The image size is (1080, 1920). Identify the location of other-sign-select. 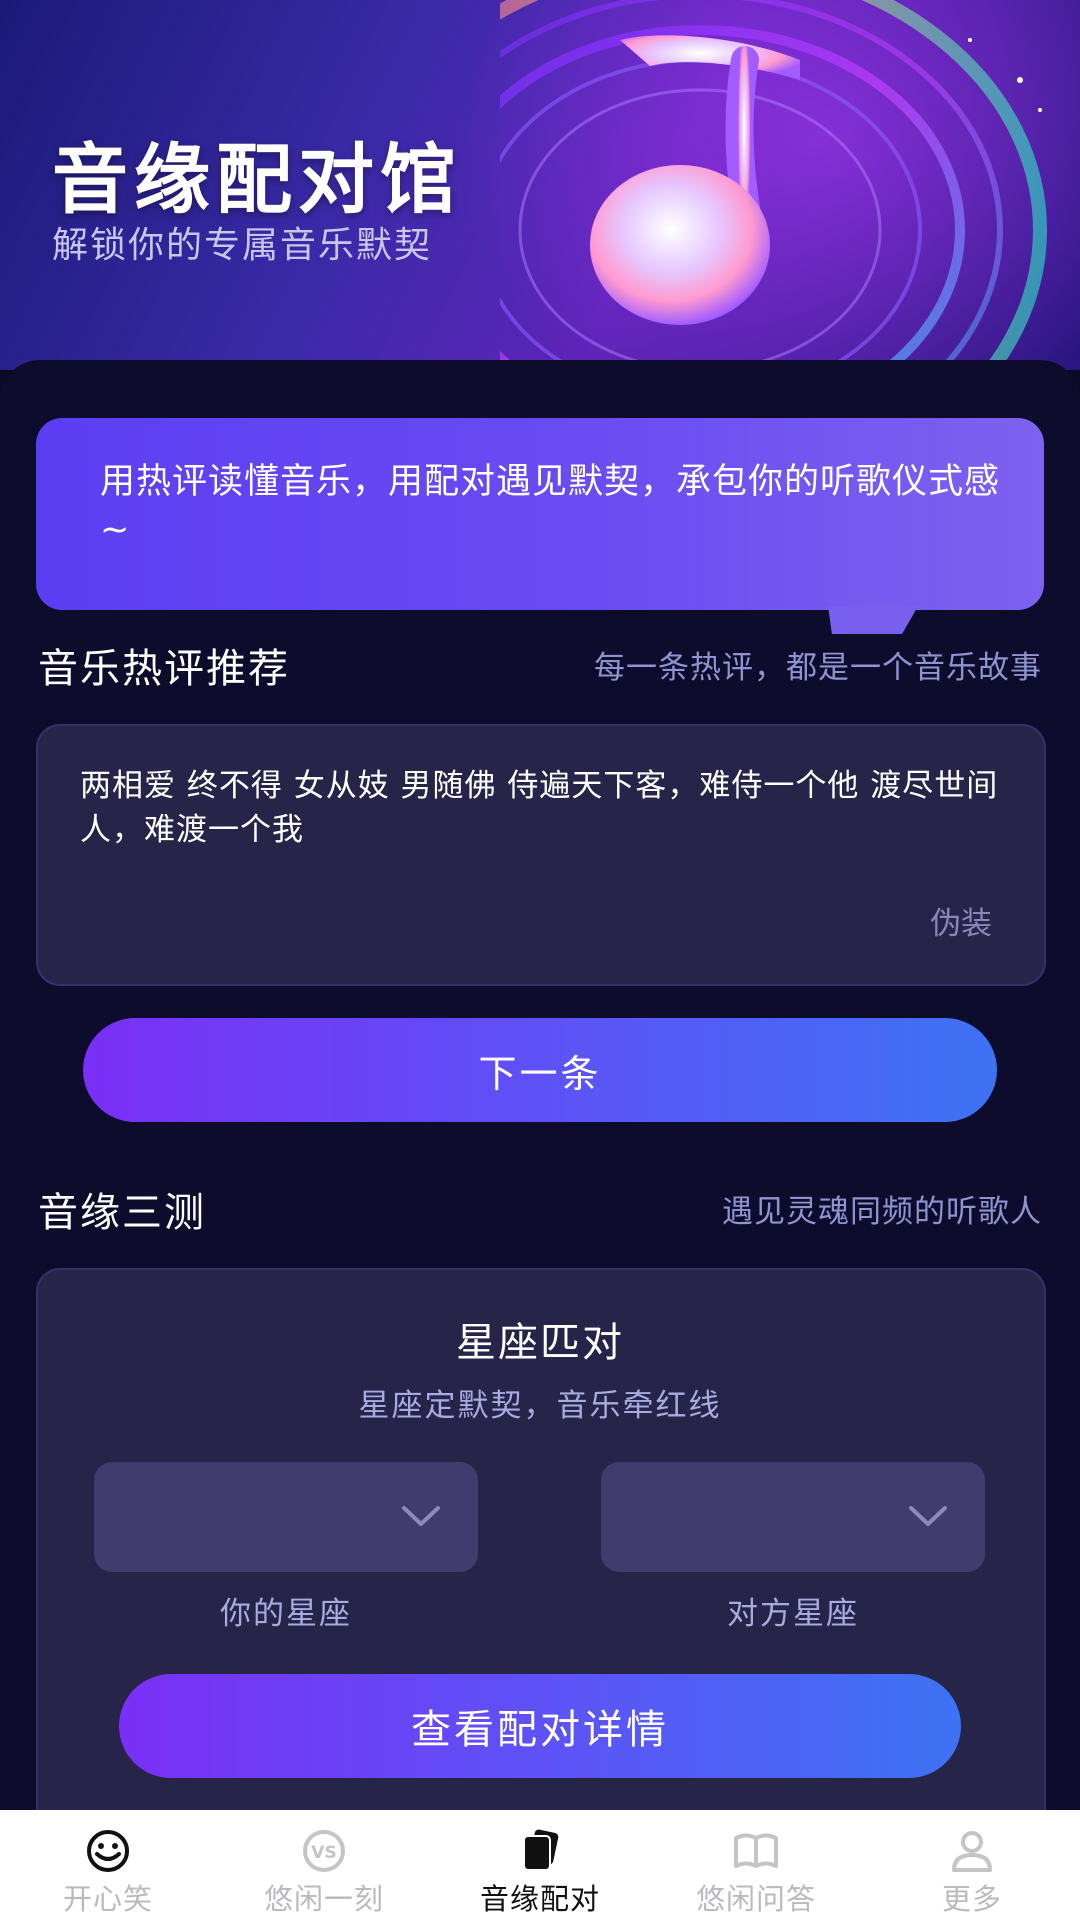
(793, 1517).